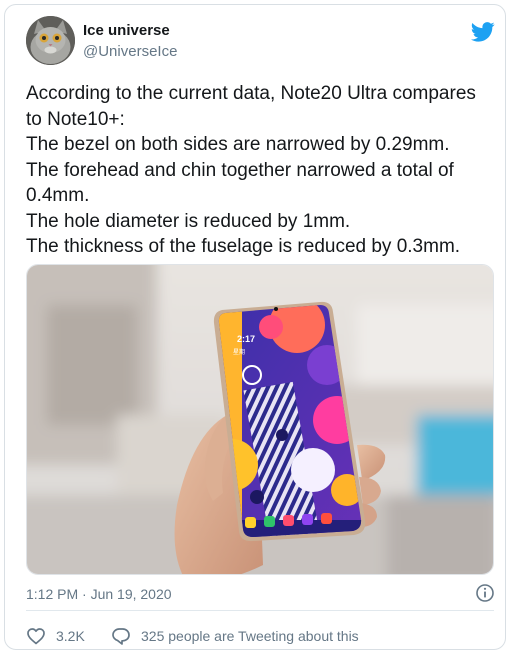  Describe the element at coordinates (246, 339) in the screenshot. I see `phone-clock: 2:17` at that location.